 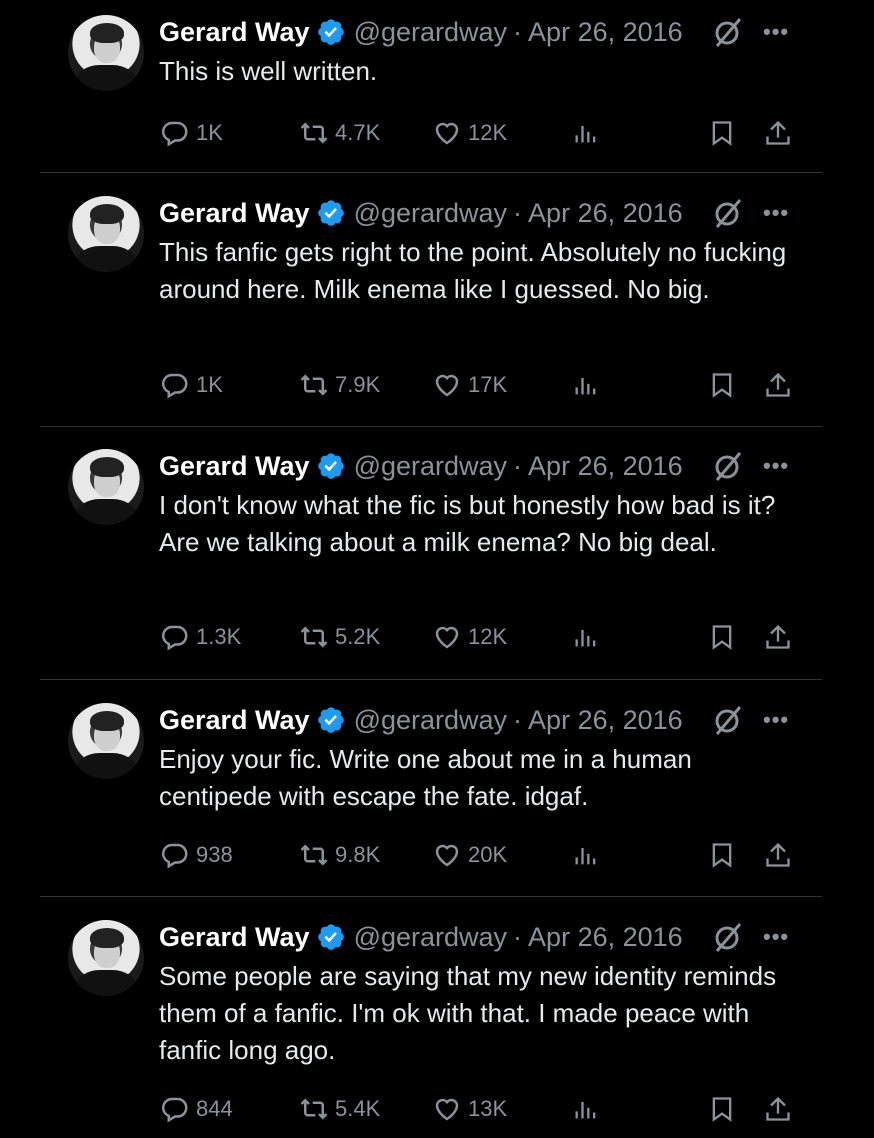 I want to click on retweet-button: 4.7K, so click(x=339, y=133).